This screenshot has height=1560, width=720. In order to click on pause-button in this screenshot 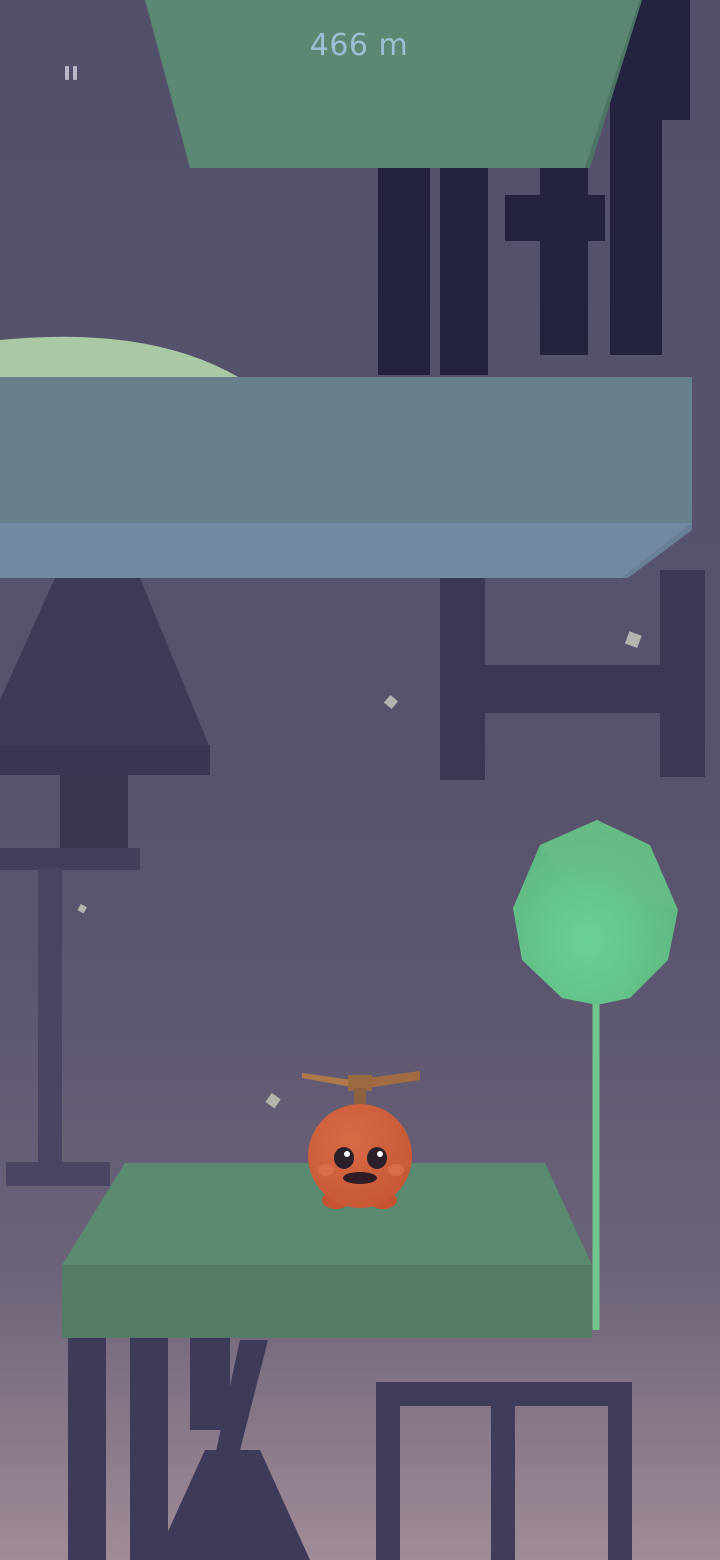, I will do `click(71, 73)`.